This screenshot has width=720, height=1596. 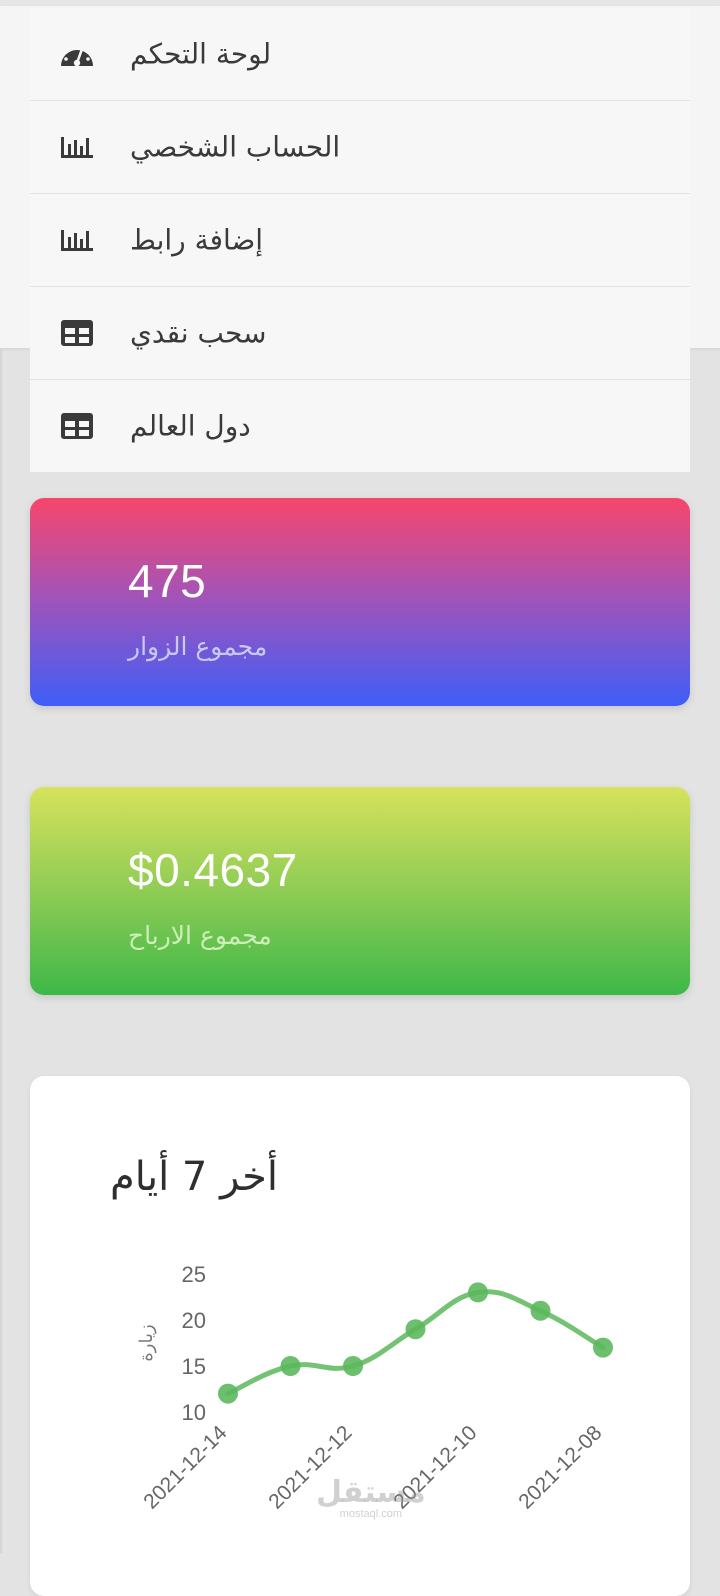 What do you see at coordinates (201, 54) in the screenshot?
I see `menu-label: لوحة التحكم` at bounding box center [201, 54].